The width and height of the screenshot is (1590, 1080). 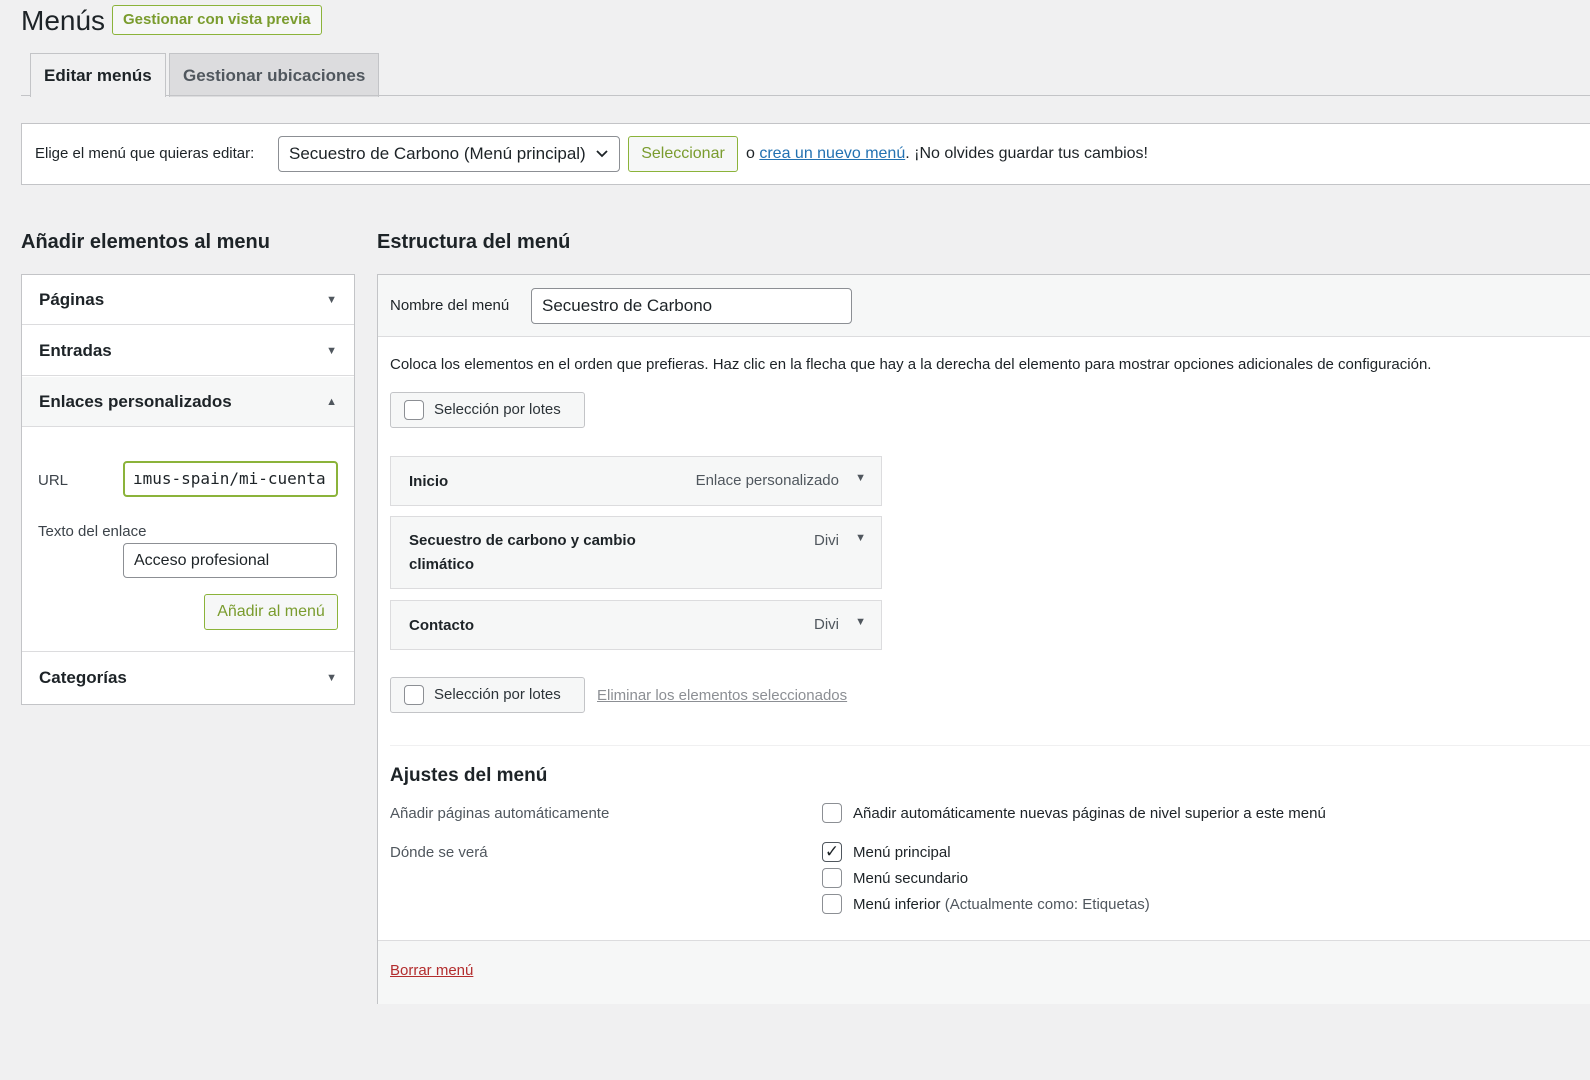 What do you see at coordinates (230, 479) in the screenshot?
I see `url-input: ımus-spain/mi-cuenta` at bounding box center [230, 479].